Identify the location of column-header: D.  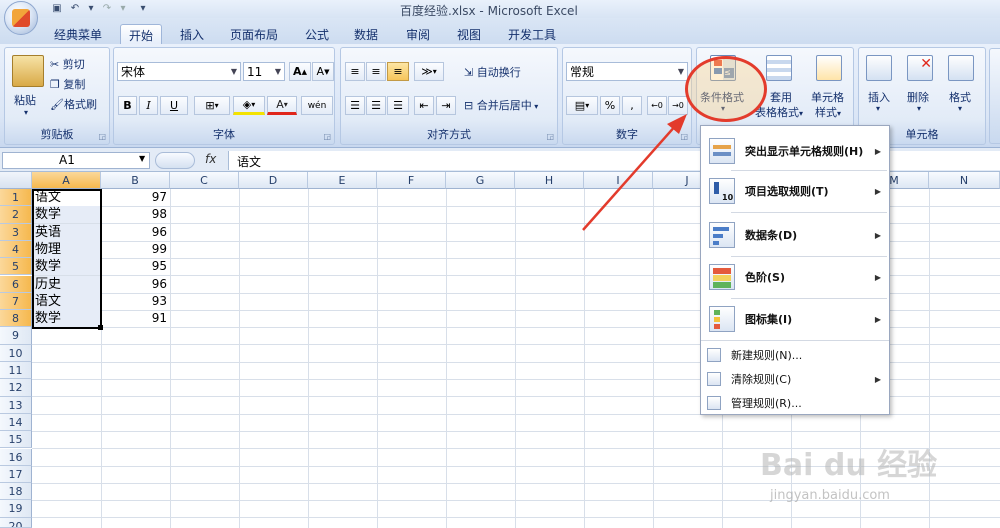
(273, 180).